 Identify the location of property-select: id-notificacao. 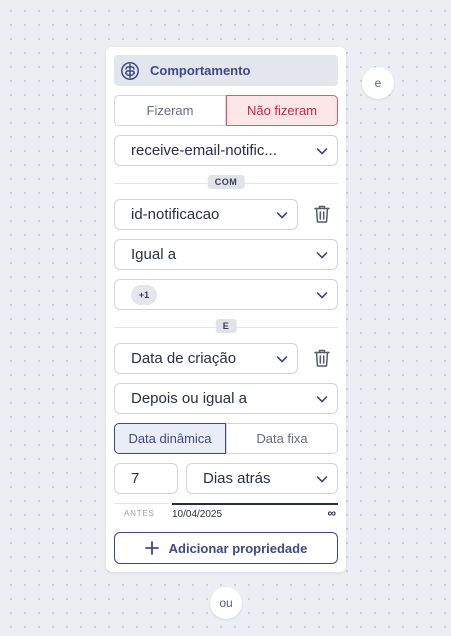
(206, 214).